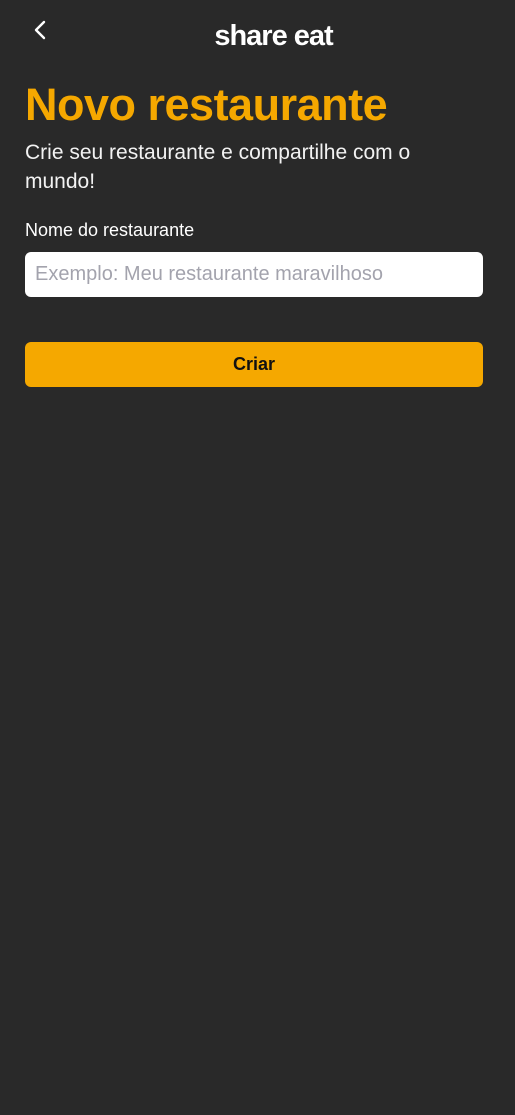 This screenshot has height=1115, width=515. I want to click on restaurant-name-label: Nome do restaurante, so click(110, 230).